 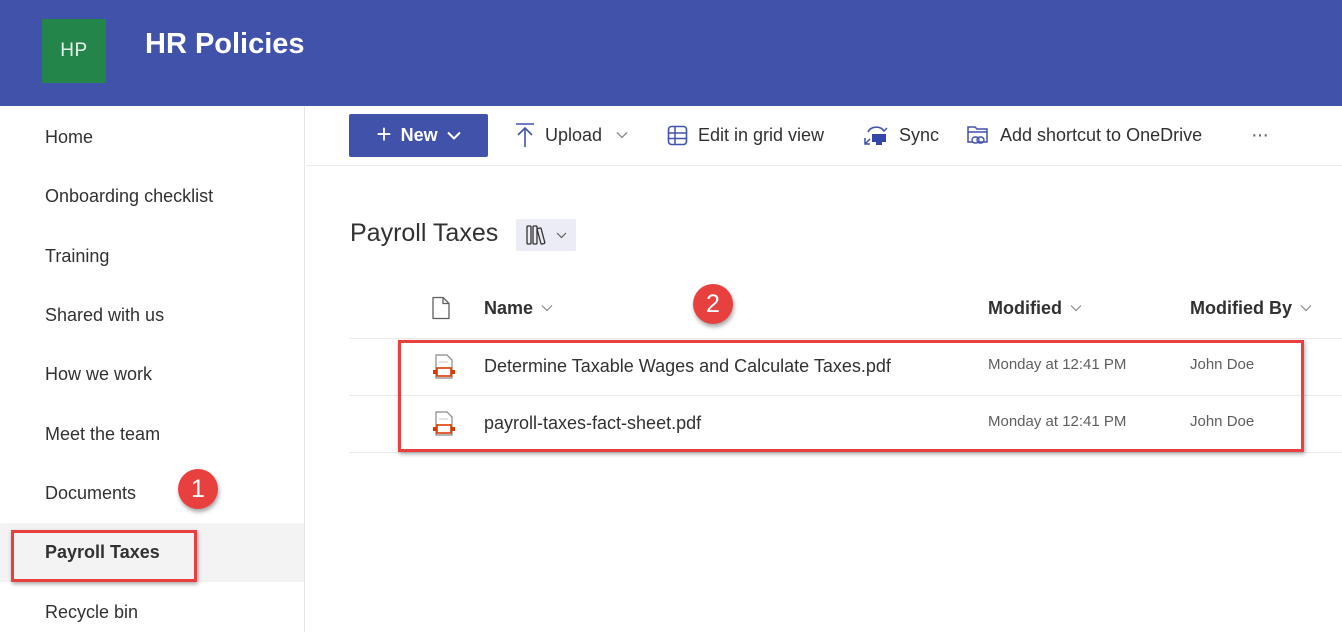 I want to click on nav-item-shared-with-us: Shared with us, so click(x=152, y=315).